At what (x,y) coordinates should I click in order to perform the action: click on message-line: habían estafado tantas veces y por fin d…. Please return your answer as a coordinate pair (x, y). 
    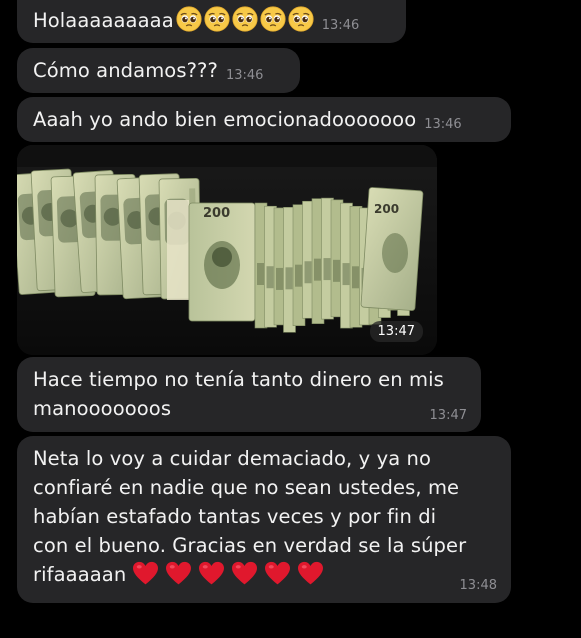
    Looking at the image, I should click on (235, 516).